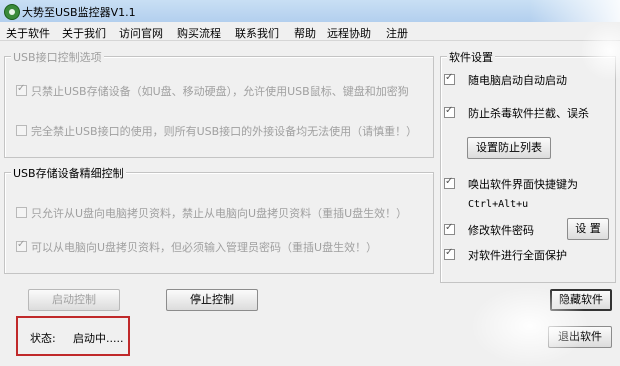 The image size is (620, 366). I want to click on hotkey-value: Ctrl+Alt+u, so click(498, 204).